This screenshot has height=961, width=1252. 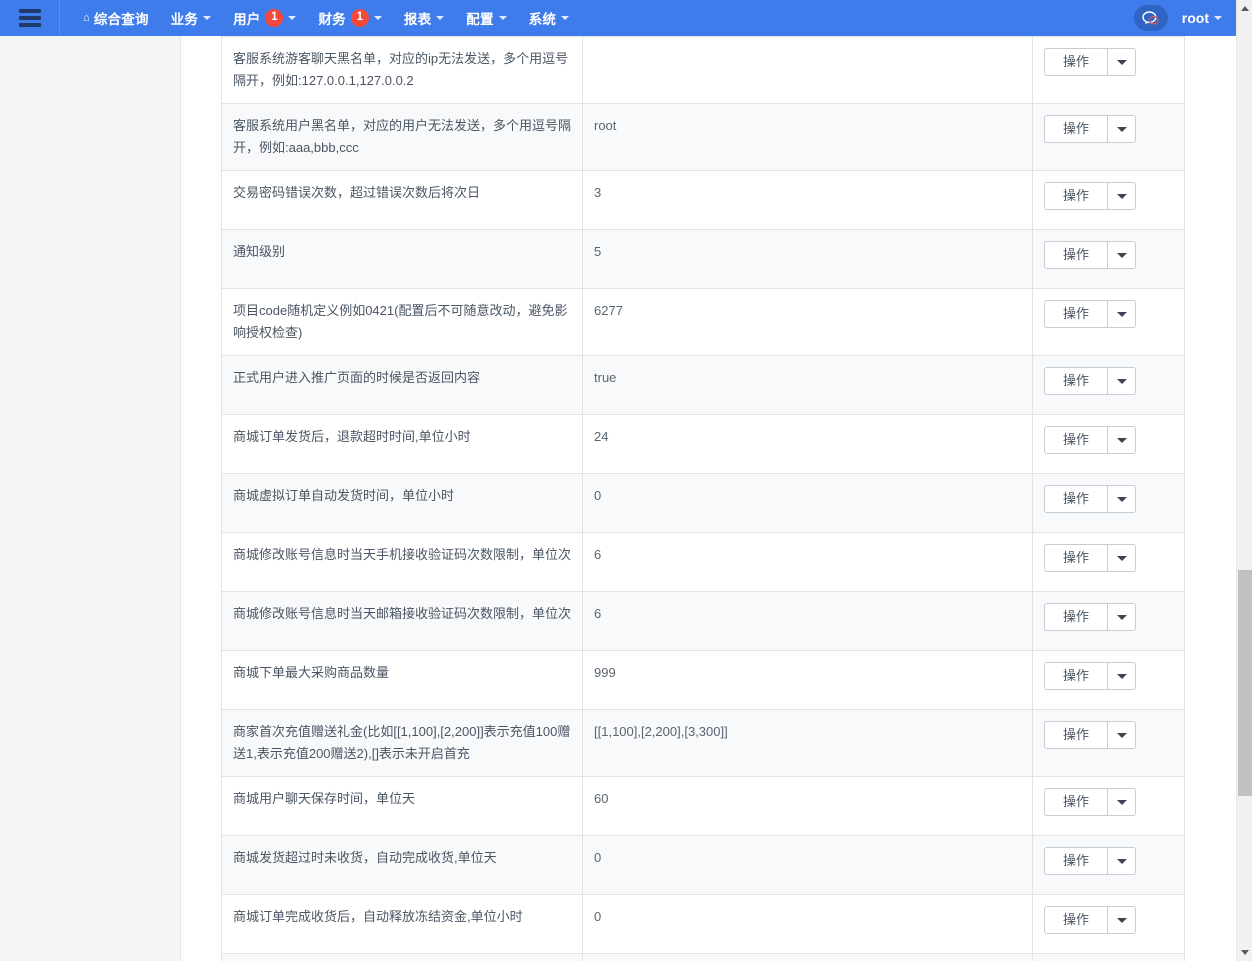 I want to click on table-row: 通知级别 5 操作, so click(x=703, y=259).